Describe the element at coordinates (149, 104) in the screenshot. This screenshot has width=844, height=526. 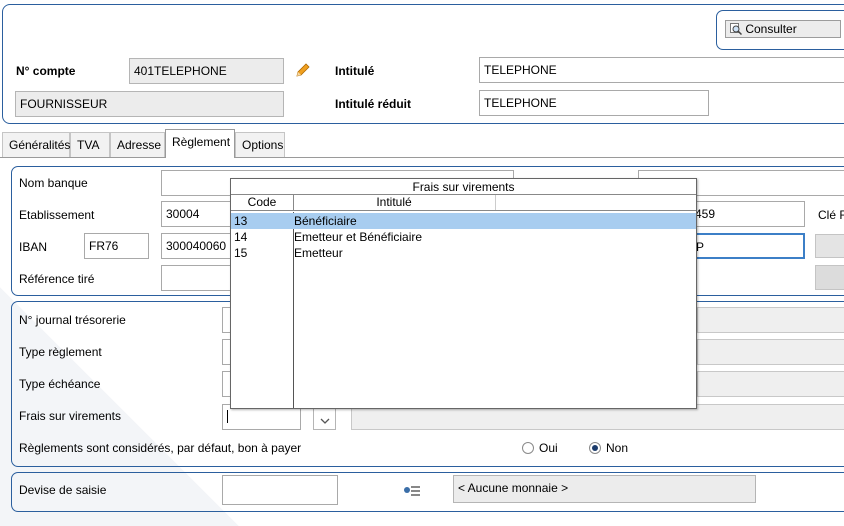
I see `type-tiers-field: FOURNISSEUR` at that location.